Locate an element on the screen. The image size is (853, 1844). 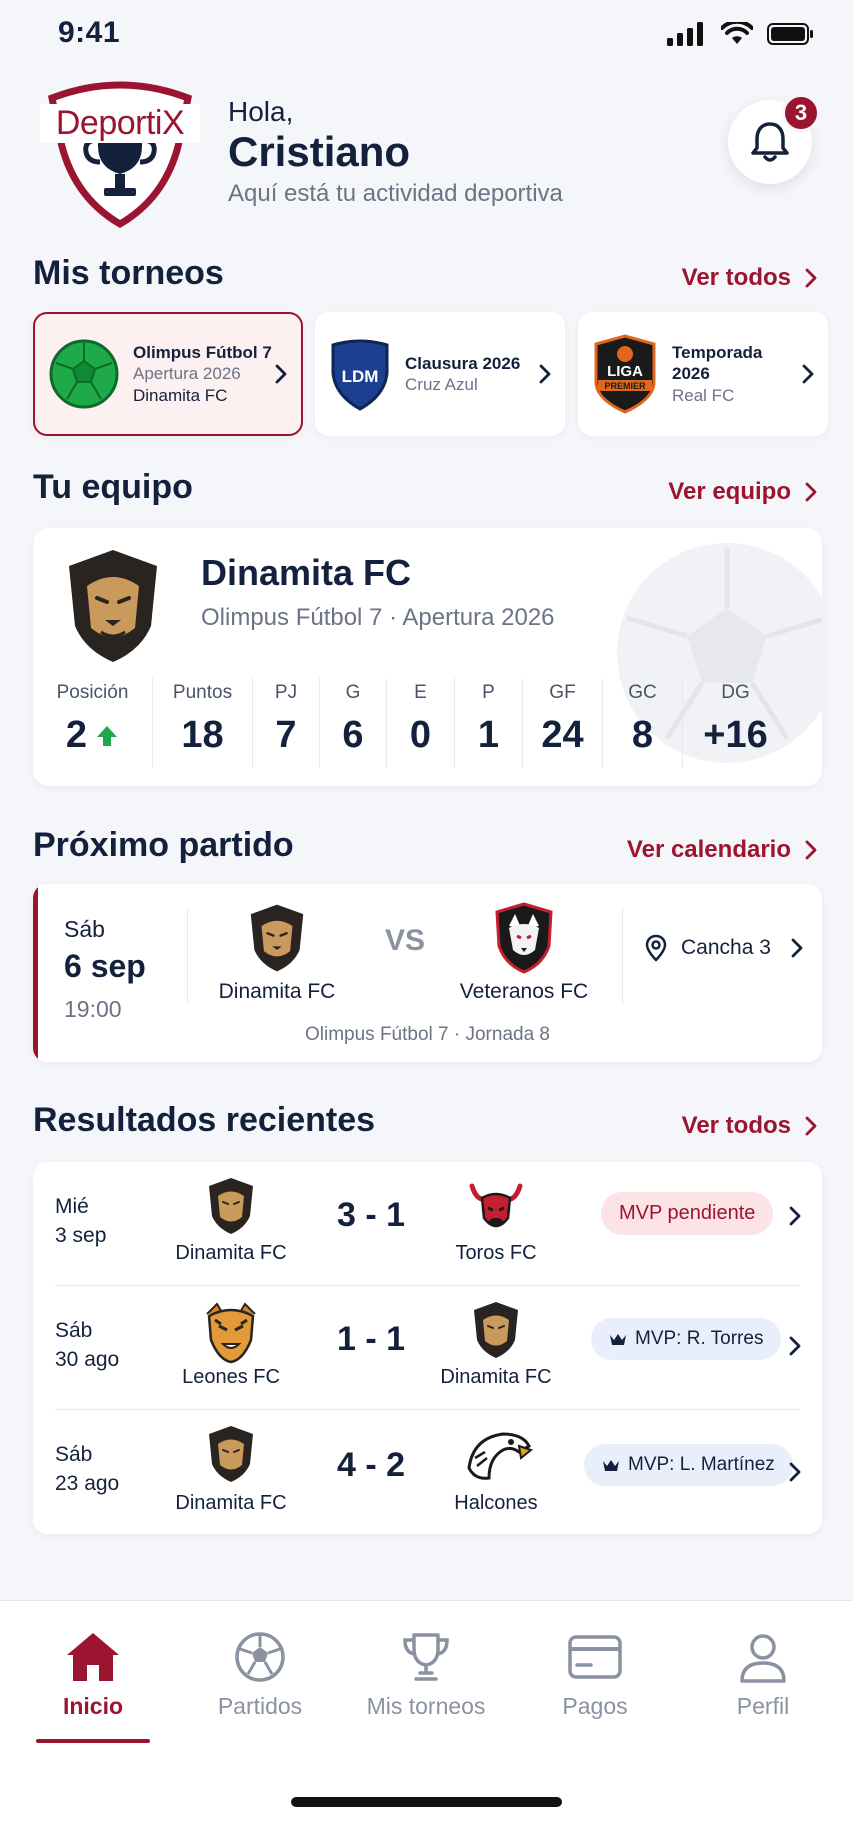
result-away-team: Toros FC is located at coordinates (496, 1253).